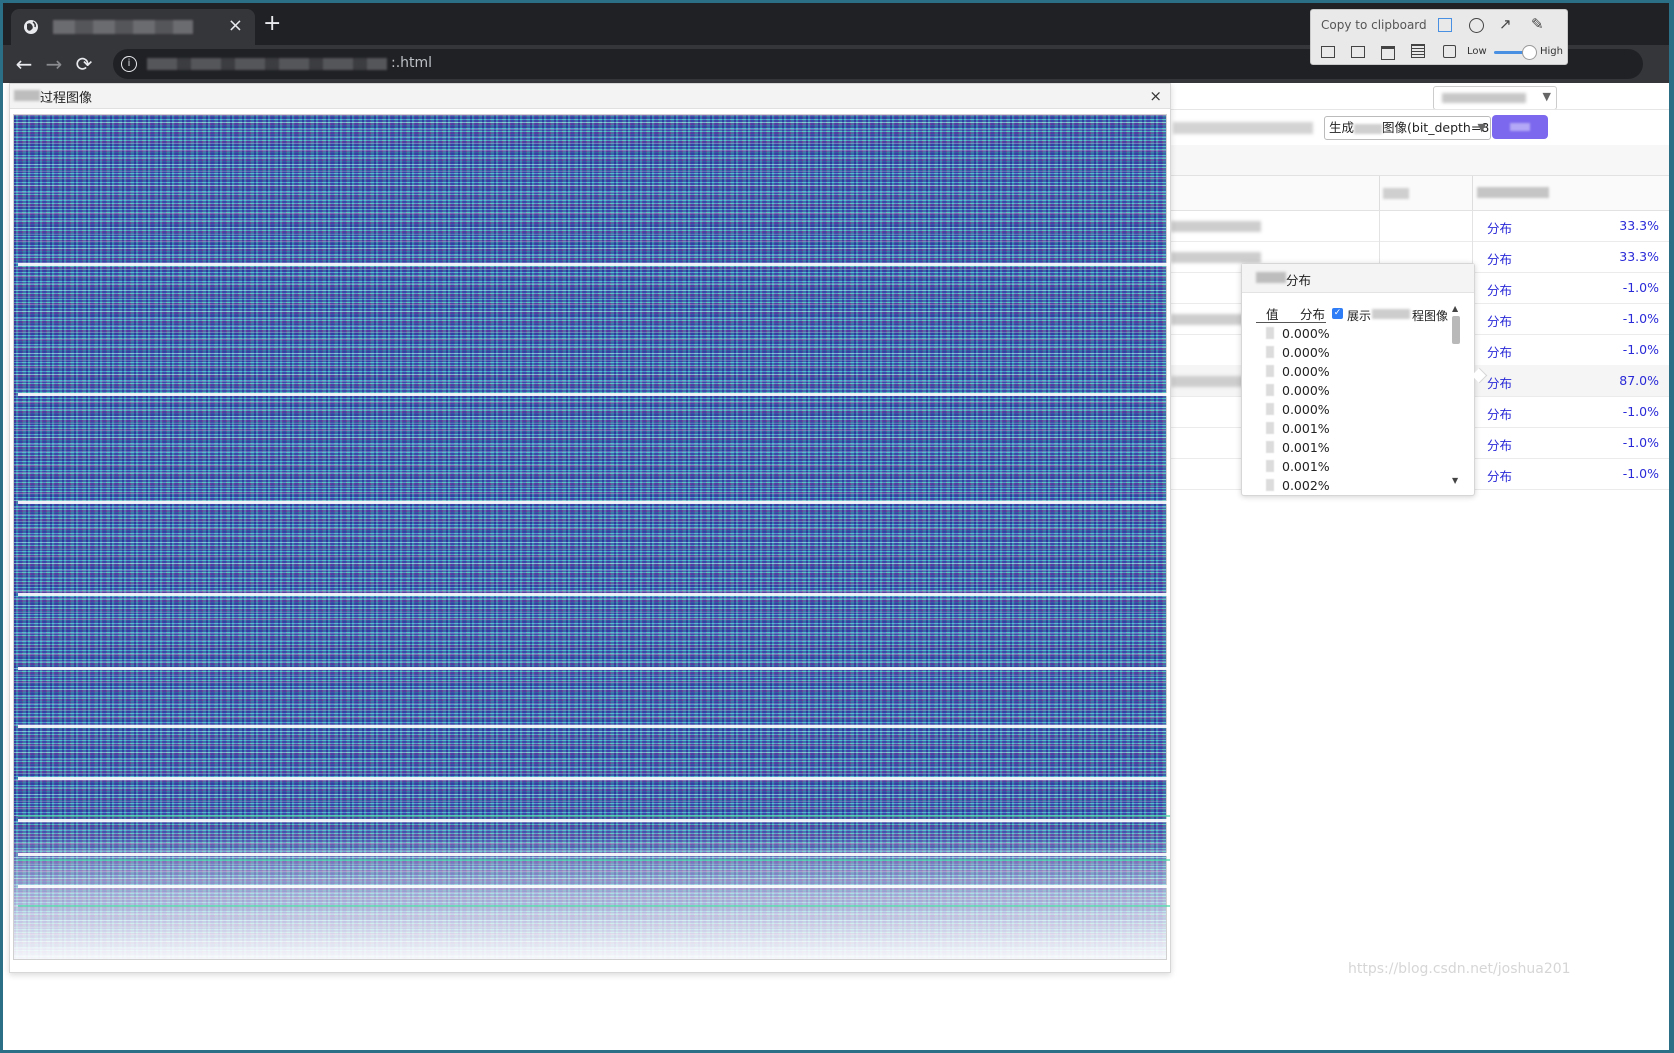 This screenshot has height=1053, width=1674. What do you see at coordinates (1476, 25) in the screenshot?
I see `circle-icon` at bounding box center [1476, 25].